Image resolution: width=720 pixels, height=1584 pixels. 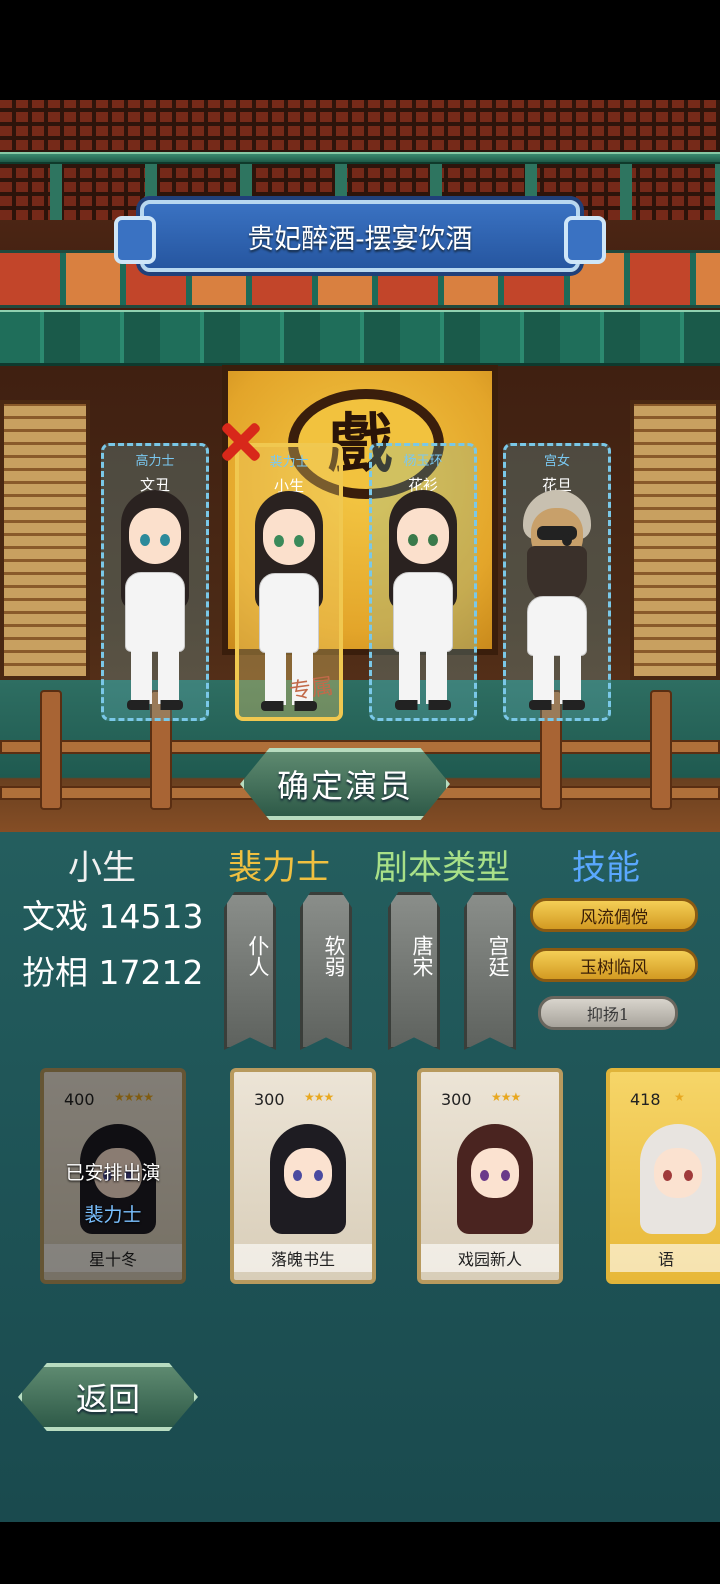 I want to click on slot-character-name: 宫女, so click(x=556, y=461).